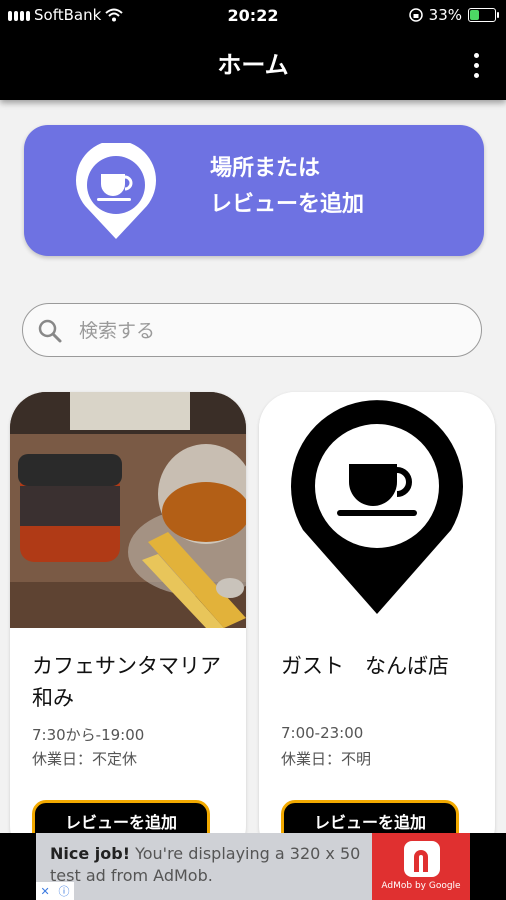 The image size is (506, 900). I want to click on status-bar: SoftBank 20:22 33%, so click(253, 15).